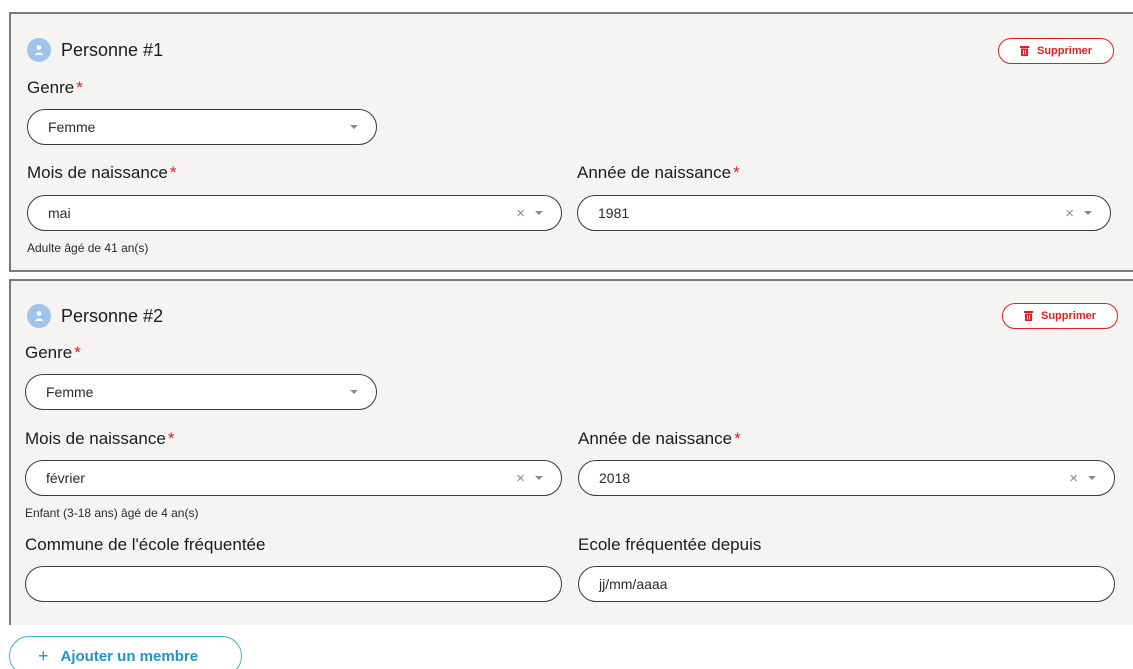 The image size is (1133, 669). I want to click on add-member-label: Ajouter un membre, so click(129, 656).